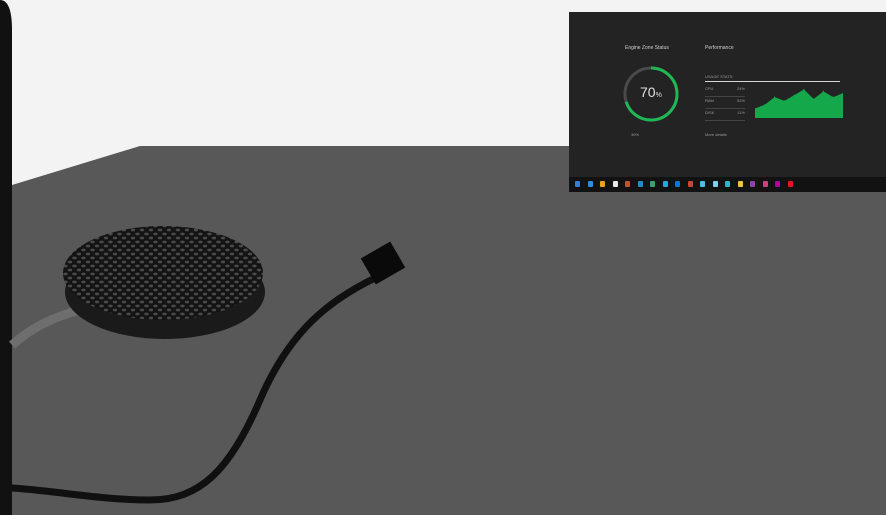  What do you see at coordinates (719, 76) in the screenshot?
I see `list-header: USAGE STATS` at bounding box center [719, 76].